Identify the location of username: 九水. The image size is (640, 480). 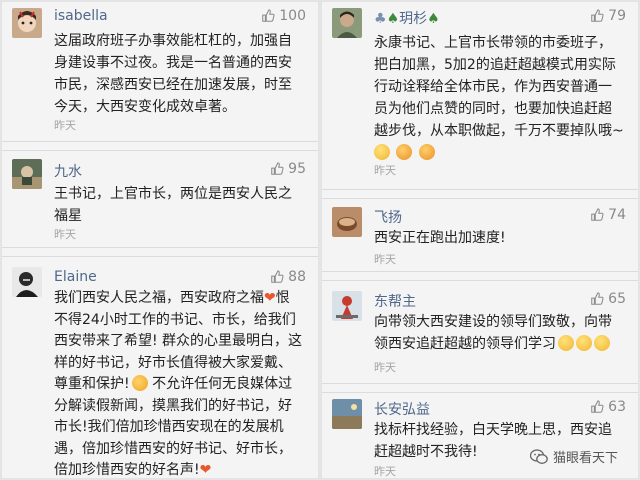
(68, 171).